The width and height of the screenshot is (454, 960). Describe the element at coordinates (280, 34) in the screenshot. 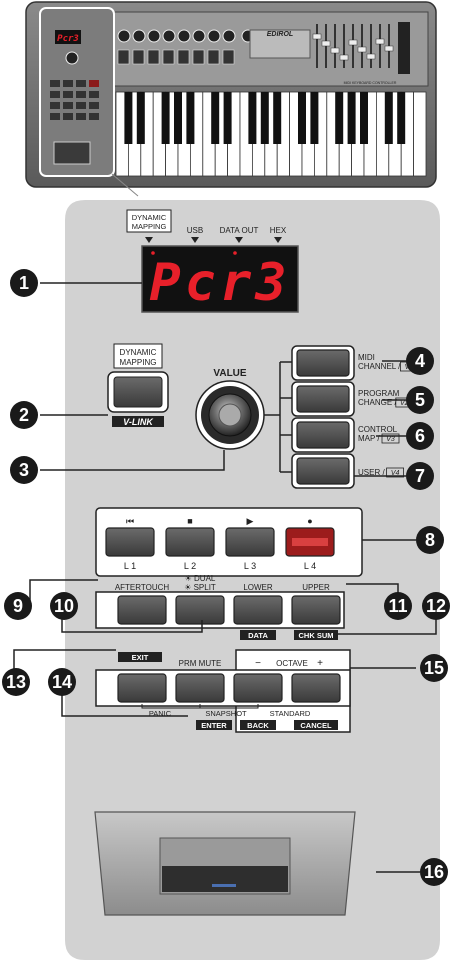

I see `brand-label: EDIROL` at that location.